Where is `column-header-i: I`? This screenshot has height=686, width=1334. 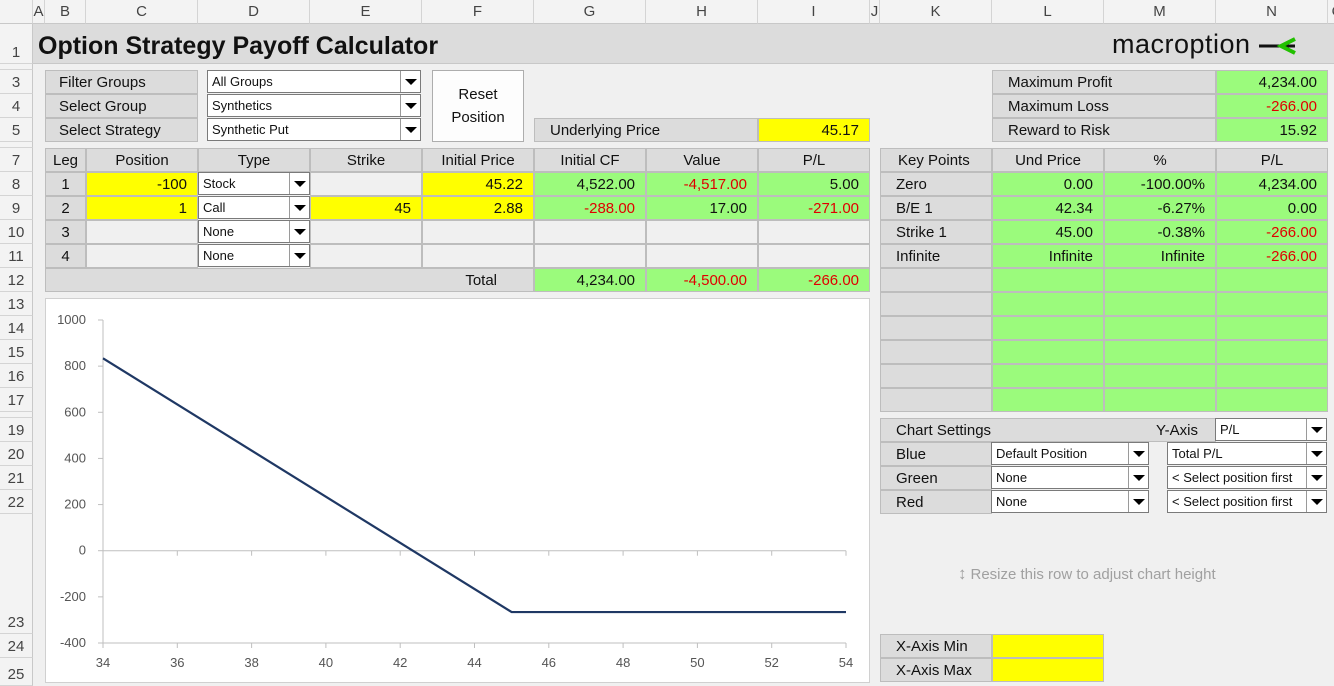 column-header-i: I is located at coordinates (814, 12).